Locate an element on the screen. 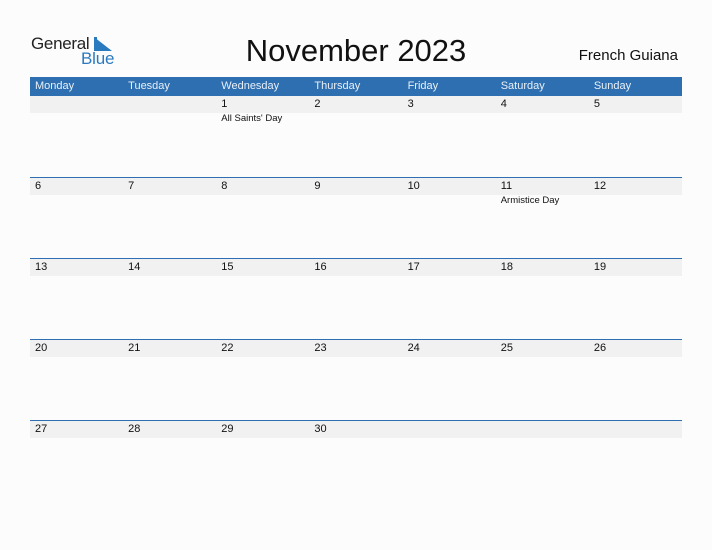 The height and width of the screenshot is (550, 712). day-number: 16 is located at coordinates (320, 267).